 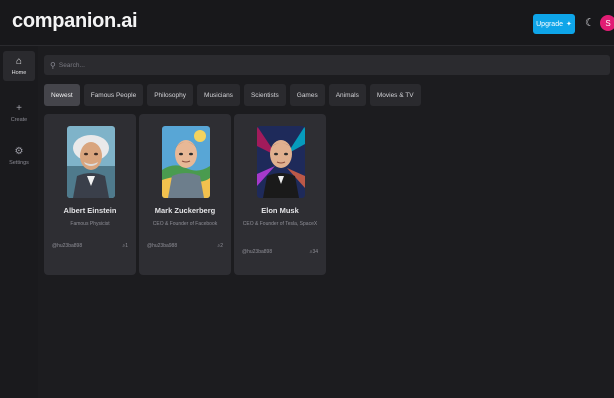 I want to click on avatar-initial: S, so click(x=608, y=23).